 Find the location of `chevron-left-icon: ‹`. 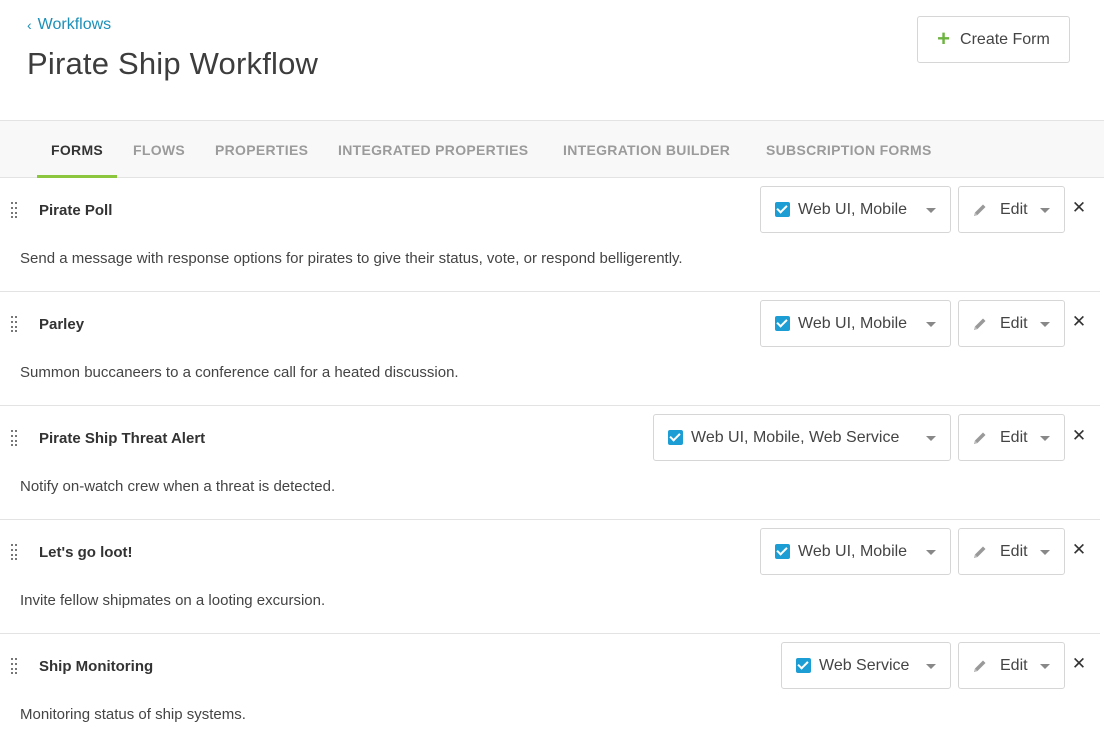

chevron-left-icon: ‹ is located at coordinates (29, 25).